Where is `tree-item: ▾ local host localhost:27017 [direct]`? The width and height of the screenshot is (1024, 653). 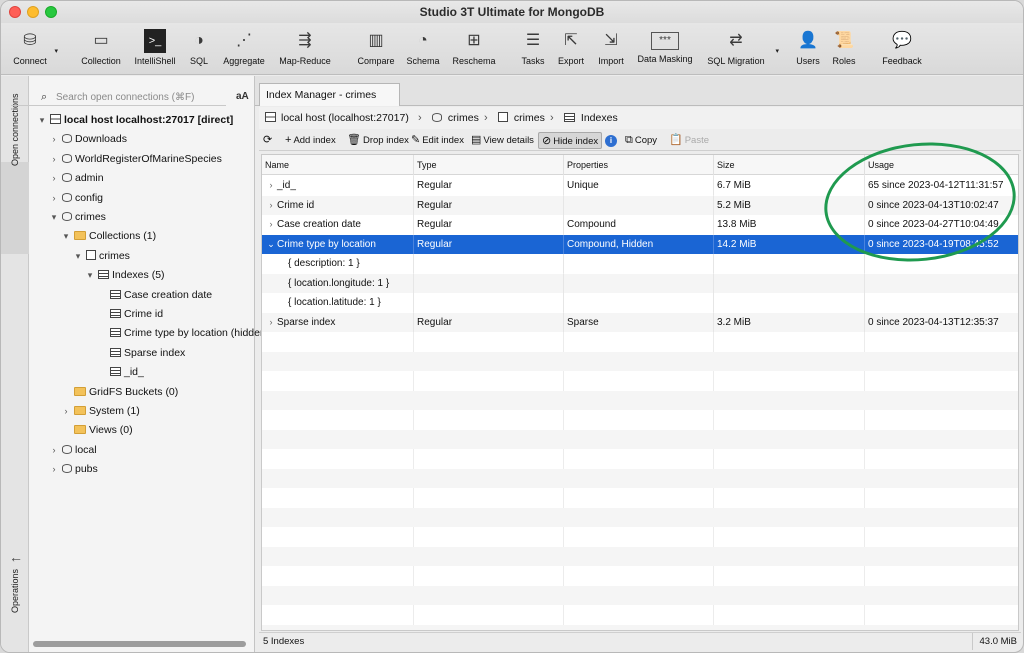 tree-item: ▾ local host localhost:27017 [direct] is located at coordinates (135, 120).